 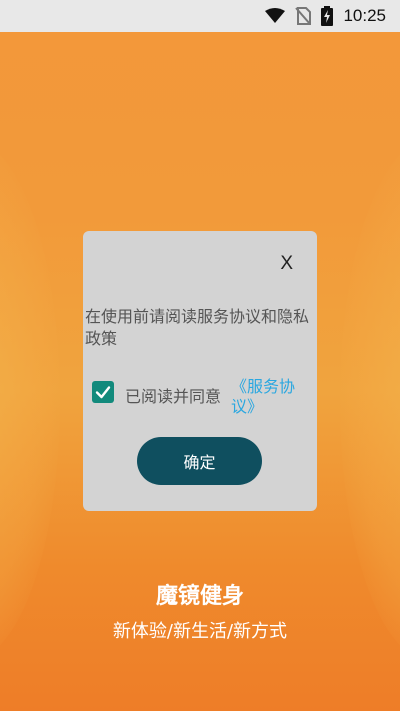 What do you see at coordinates (286, 264) in the screenshot?
I see `close-button: X` at bounding box center [286, 264].